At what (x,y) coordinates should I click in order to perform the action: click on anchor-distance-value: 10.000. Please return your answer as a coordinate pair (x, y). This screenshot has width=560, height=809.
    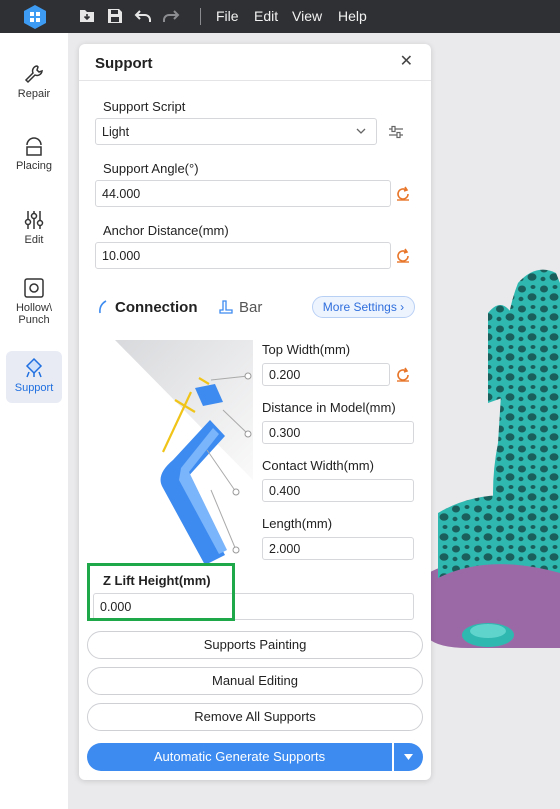
    Looking at the image, I should click on (121, 256).